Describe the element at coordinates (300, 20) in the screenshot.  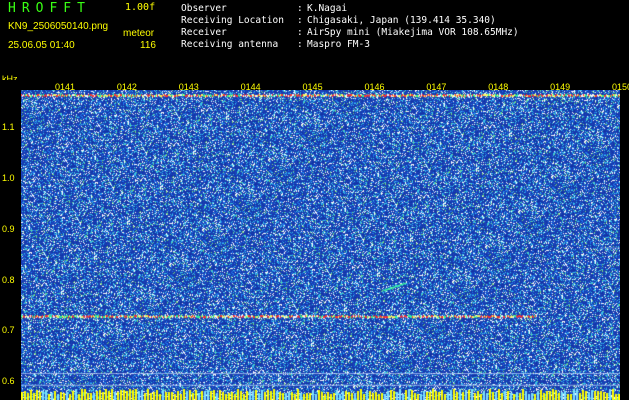
I see `location-sep: :` at that location.